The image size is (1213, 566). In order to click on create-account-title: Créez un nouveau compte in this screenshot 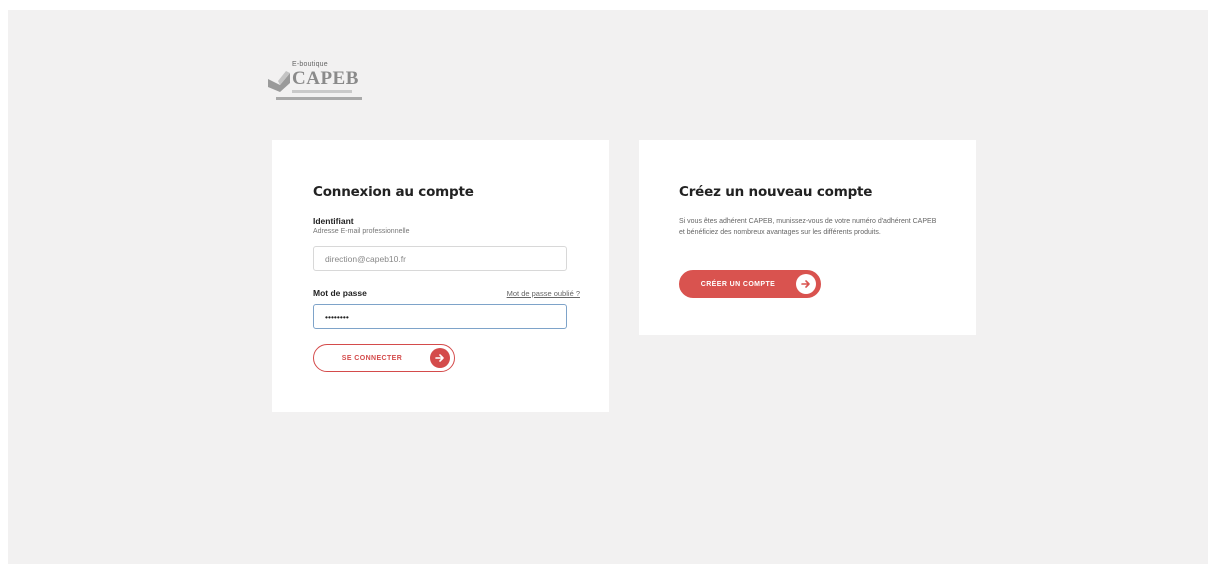, I will do `click(776, 192)`.